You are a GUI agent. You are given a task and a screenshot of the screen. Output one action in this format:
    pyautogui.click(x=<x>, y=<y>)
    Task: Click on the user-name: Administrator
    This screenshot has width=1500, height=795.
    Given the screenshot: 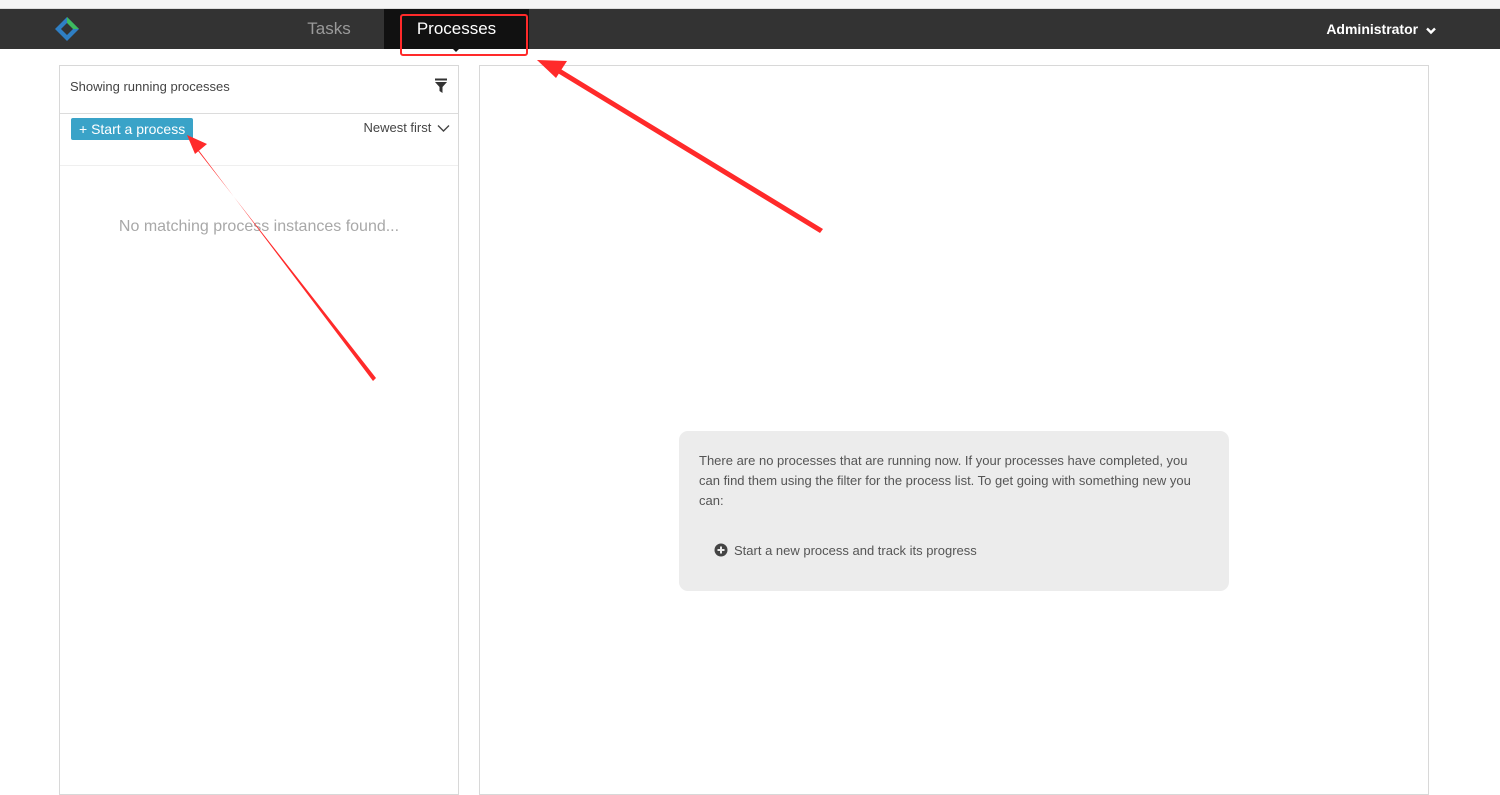 What is the action you would take?
    pyautogui.click(x=1372, y=29)
    